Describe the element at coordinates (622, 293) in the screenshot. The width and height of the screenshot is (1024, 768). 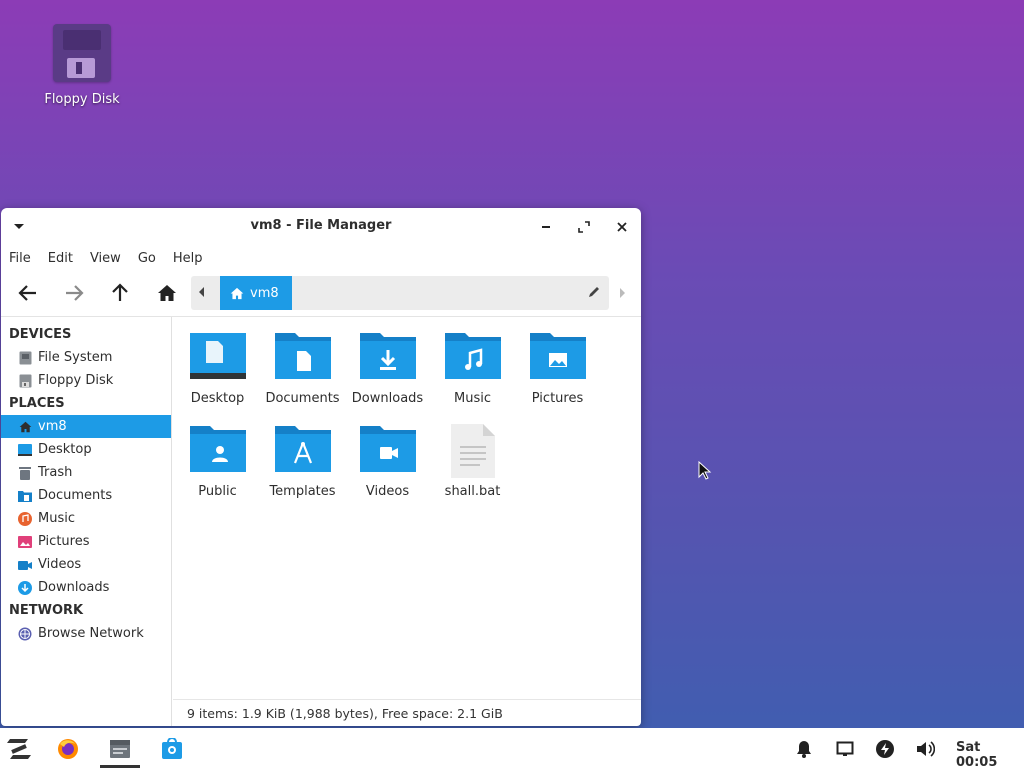
I see `path-scroll-right-icon` at that location.